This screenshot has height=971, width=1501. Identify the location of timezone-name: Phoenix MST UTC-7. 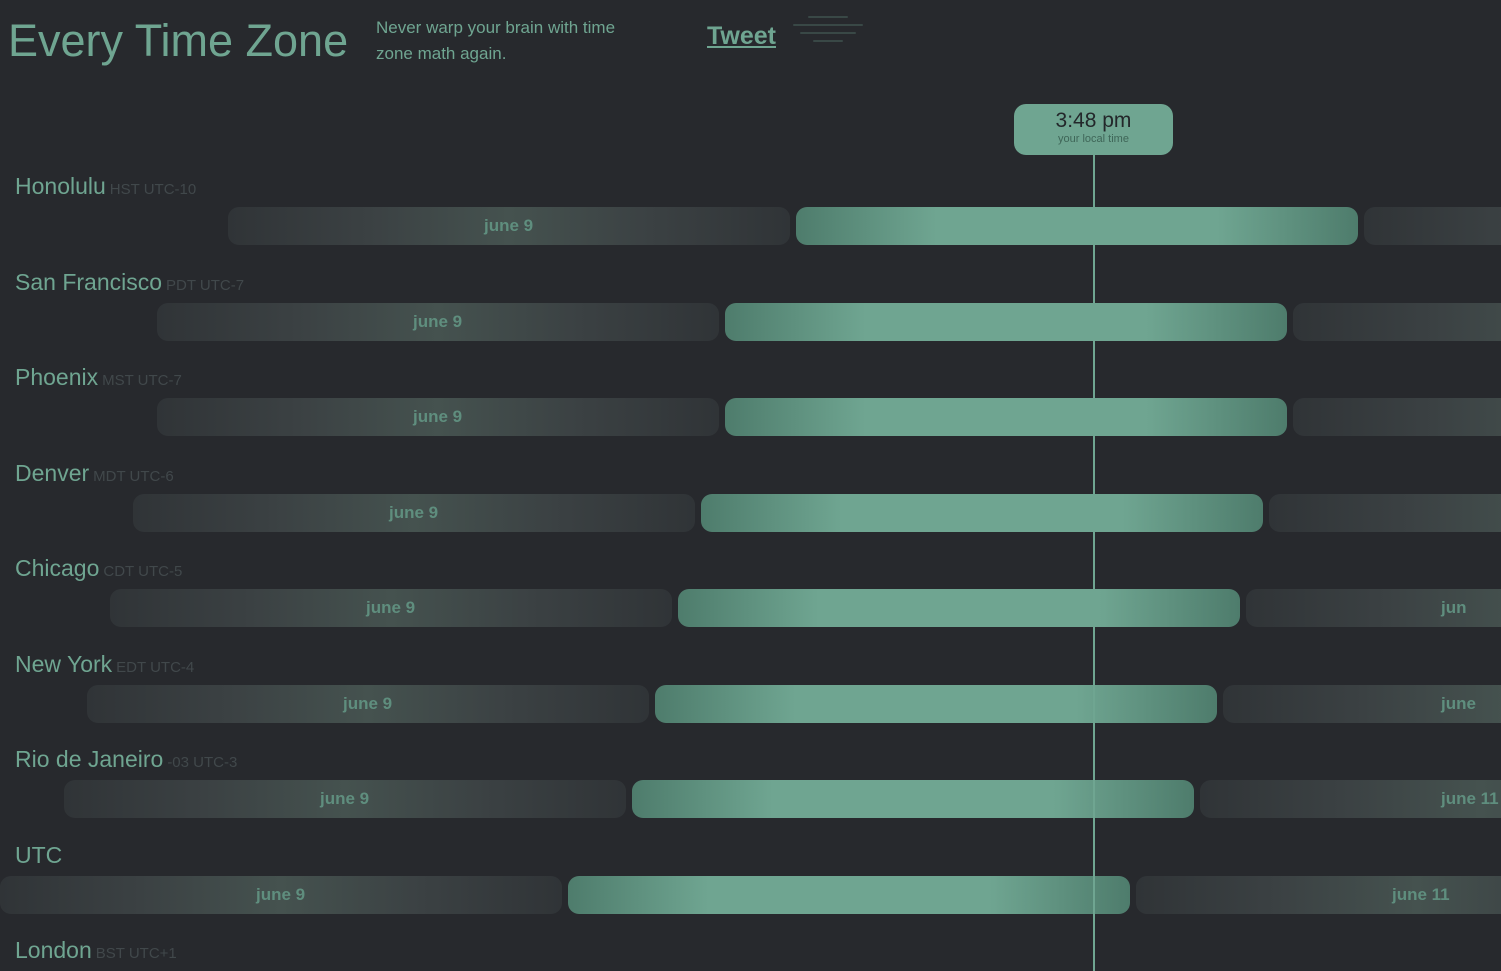
(98, 379).